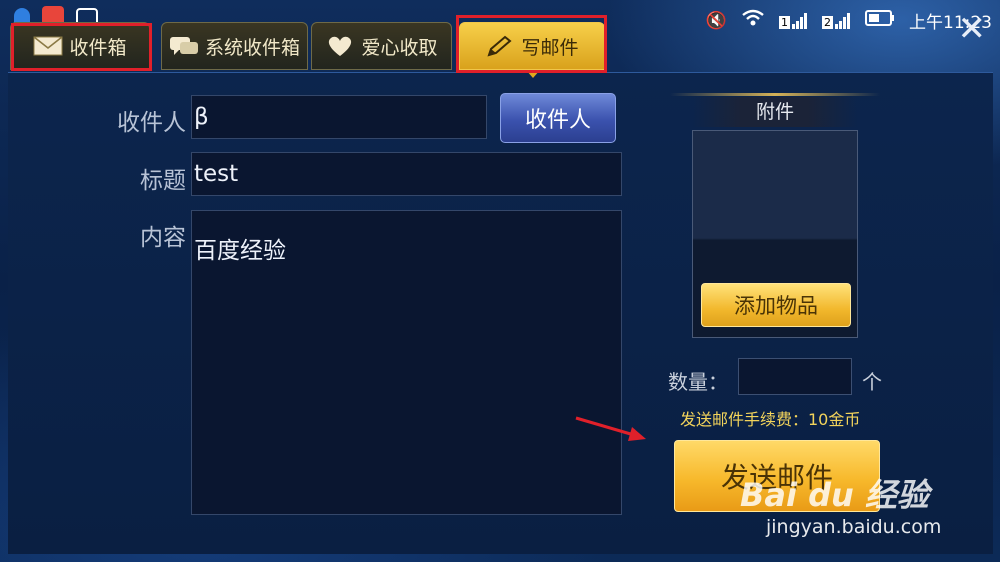  Describe the element at coordinates (880, 20) in the screenshot. I see `battery-icon` at that location.